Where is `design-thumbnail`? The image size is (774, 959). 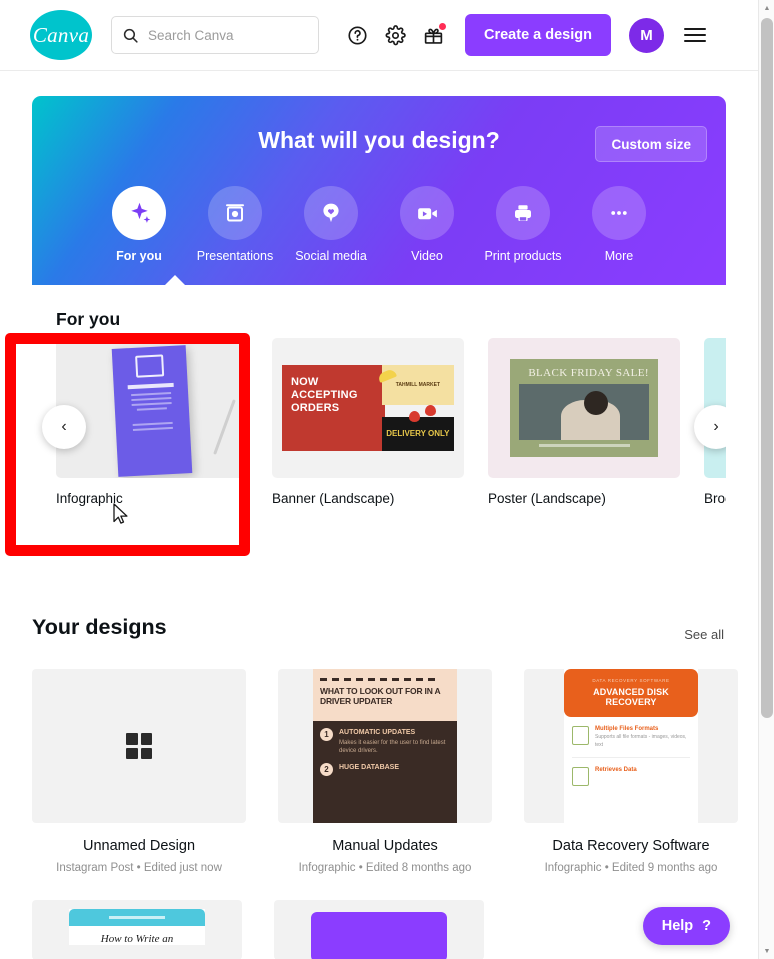
design-thumbnail is located at coordinates (139, 746).